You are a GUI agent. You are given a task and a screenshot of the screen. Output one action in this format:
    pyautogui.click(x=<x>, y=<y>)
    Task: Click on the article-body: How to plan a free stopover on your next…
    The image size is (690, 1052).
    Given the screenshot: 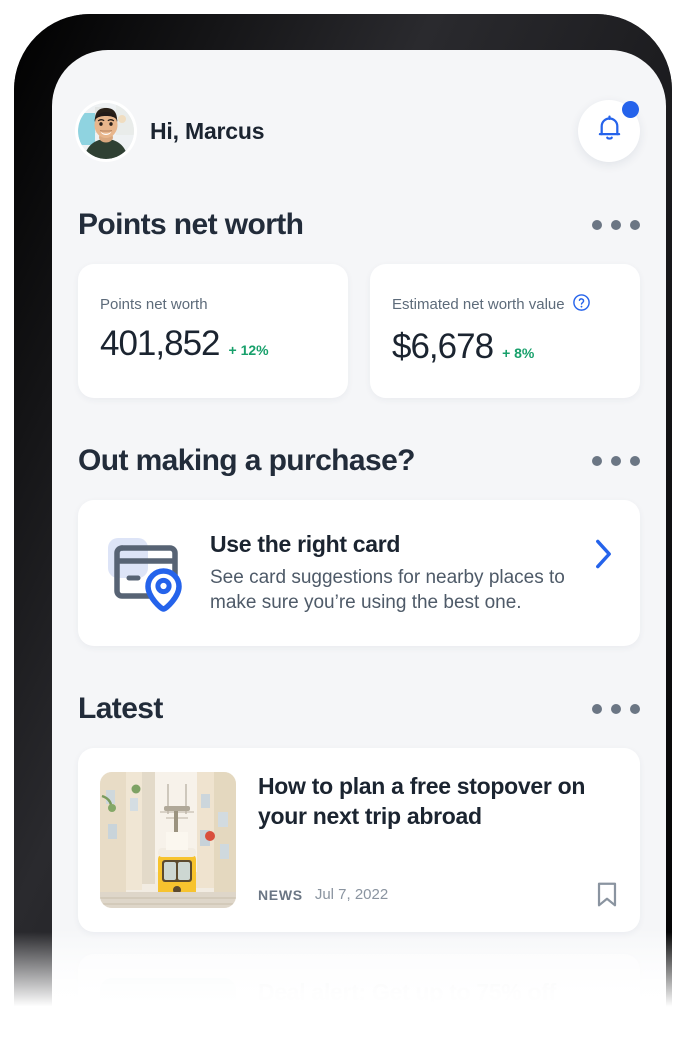 What is the action you would take?
    pyautogui.click(x=438, y=840)
    